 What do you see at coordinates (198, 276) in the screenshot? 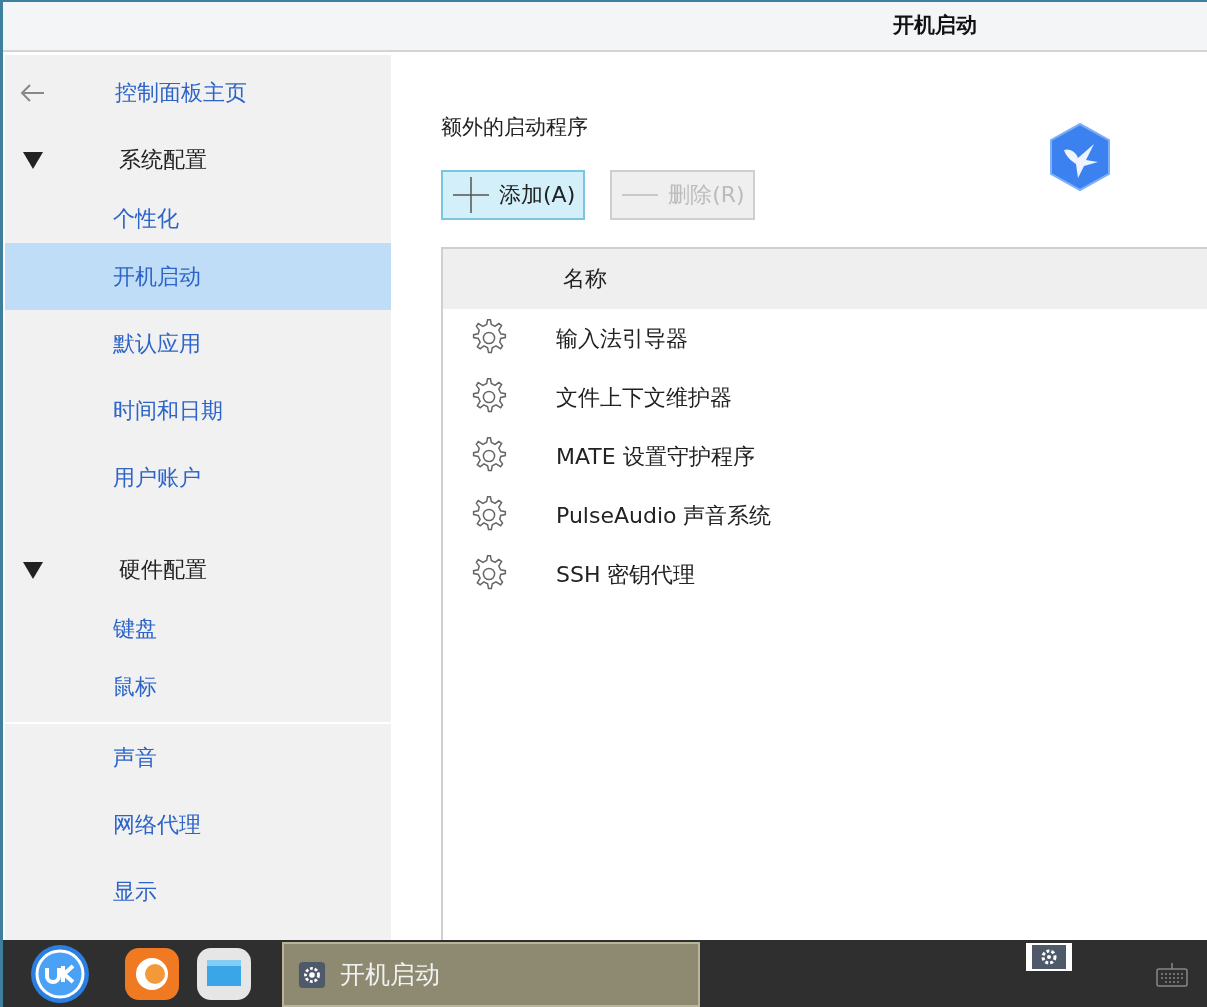
I see `sidebar-item: 开机启动` at bounding box center [198, 276].